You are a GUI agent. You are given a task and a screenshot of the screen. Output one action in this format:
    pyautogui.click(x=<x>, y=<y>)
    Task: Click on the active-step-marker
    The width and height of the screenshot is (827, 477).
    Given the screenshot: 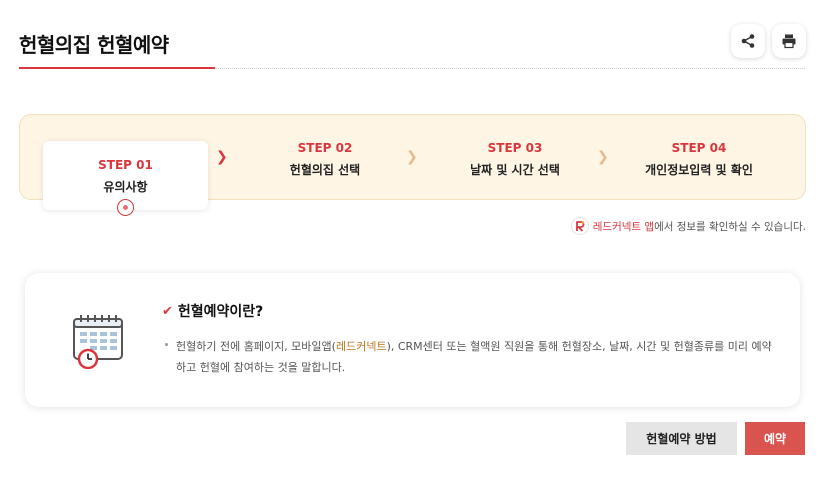 What is the action you would take?
    pyautogui.click(x=125, y=207)
    